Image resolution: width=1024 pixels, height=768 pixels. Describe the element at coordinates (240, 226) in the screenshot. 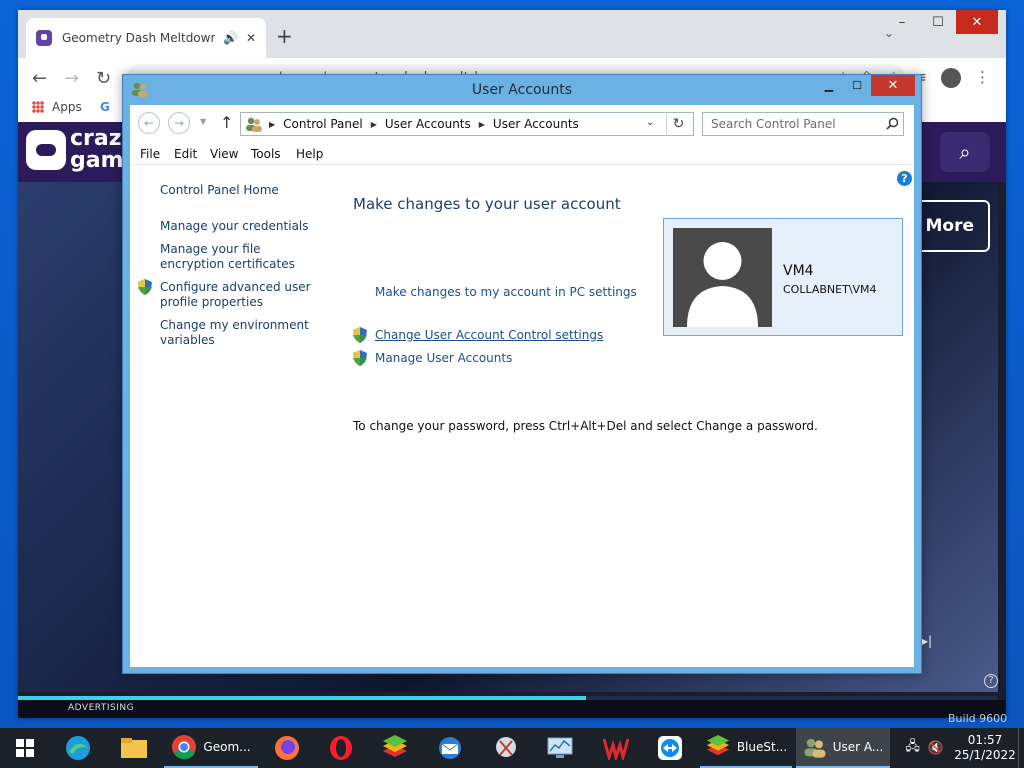

I see `manage-credentials-link: Manage your credentials` at that location.